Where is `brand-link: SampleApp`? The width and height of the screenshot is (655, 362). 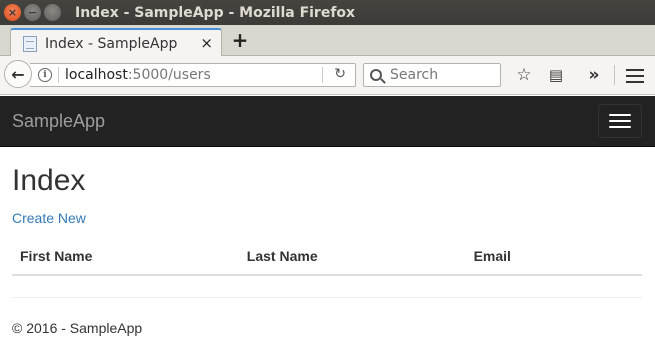
brand-link: SampleApp is located at coordinates (58, 121).